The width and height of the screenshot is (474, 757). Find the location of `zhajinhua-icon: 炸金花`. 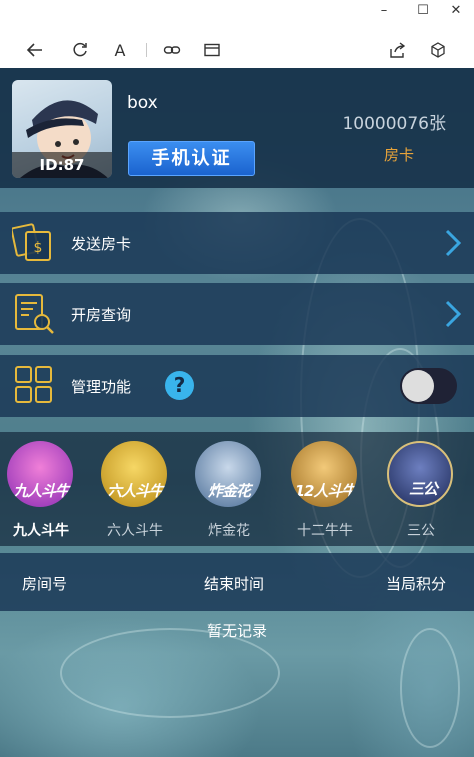

zhajinhua-icon: 炸金花 is located at coordinates (228, 474).